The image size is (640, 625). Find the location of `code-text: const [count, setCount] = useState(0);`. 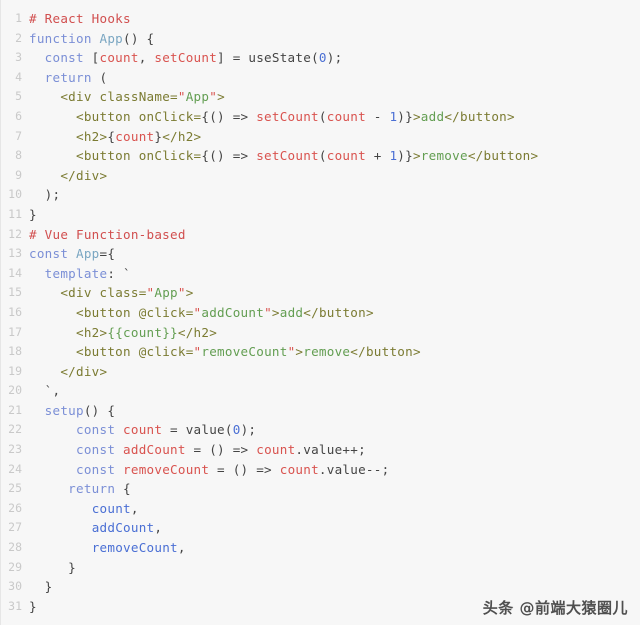

code-text: const [count, setCount] = useState(0); is located at coordinates (186, 58).